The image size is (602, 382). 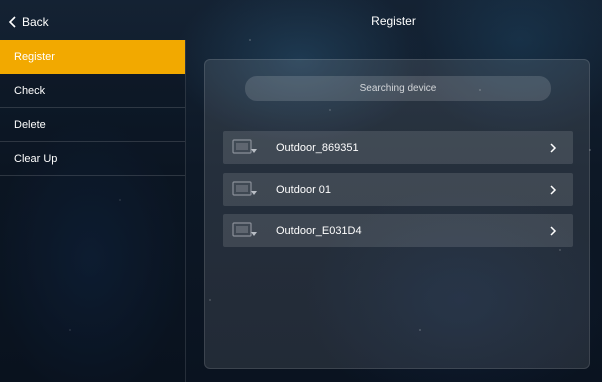 I want to click on device-row: Outdoor_E031D4, so click(x=398, y=230).